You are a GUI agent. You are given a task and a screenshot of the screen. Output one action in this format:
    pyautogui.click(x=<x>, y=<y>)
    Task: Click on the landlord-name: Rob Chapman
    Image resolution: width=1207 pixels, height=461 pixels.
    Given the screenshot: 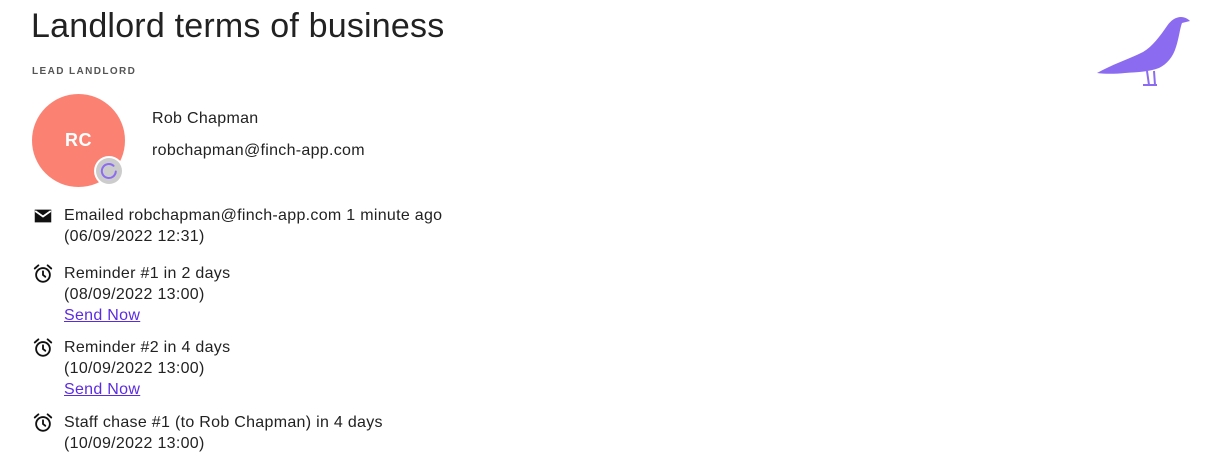 What is the action you would take?
    pyautogui.click(x=205, y=118)
    